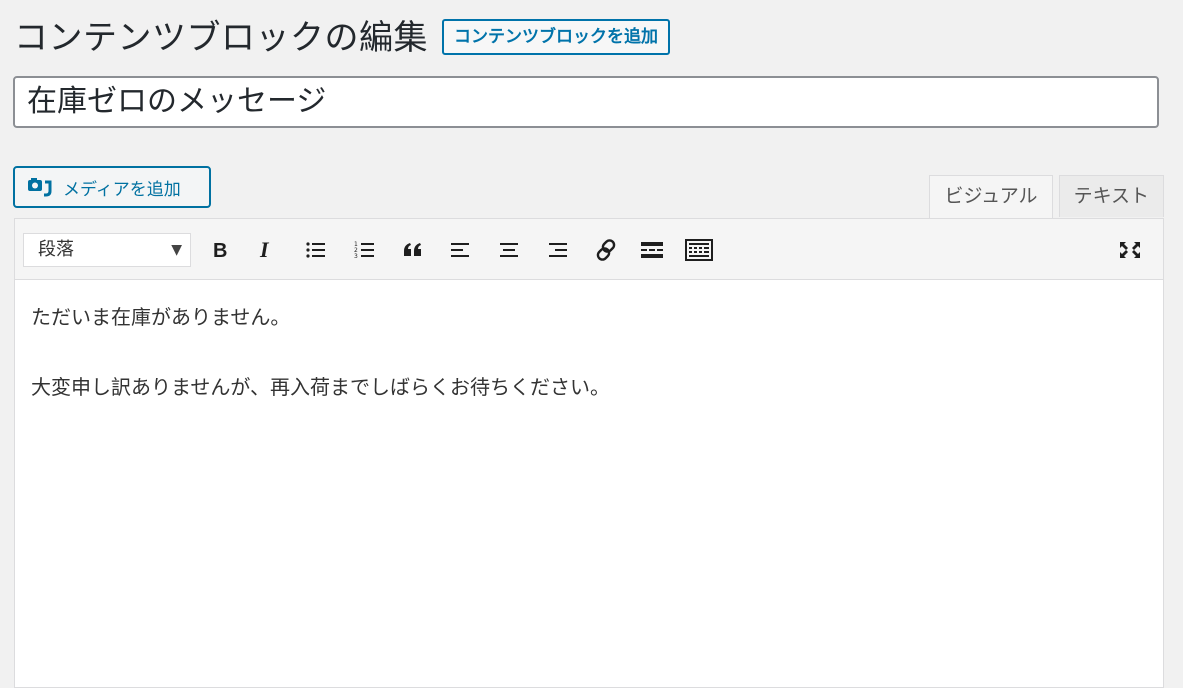  What do you see at coordinates (122, 189) in the screenshot?
I see `add-media-label: メディアを追加` at bounding box center [122, 189].